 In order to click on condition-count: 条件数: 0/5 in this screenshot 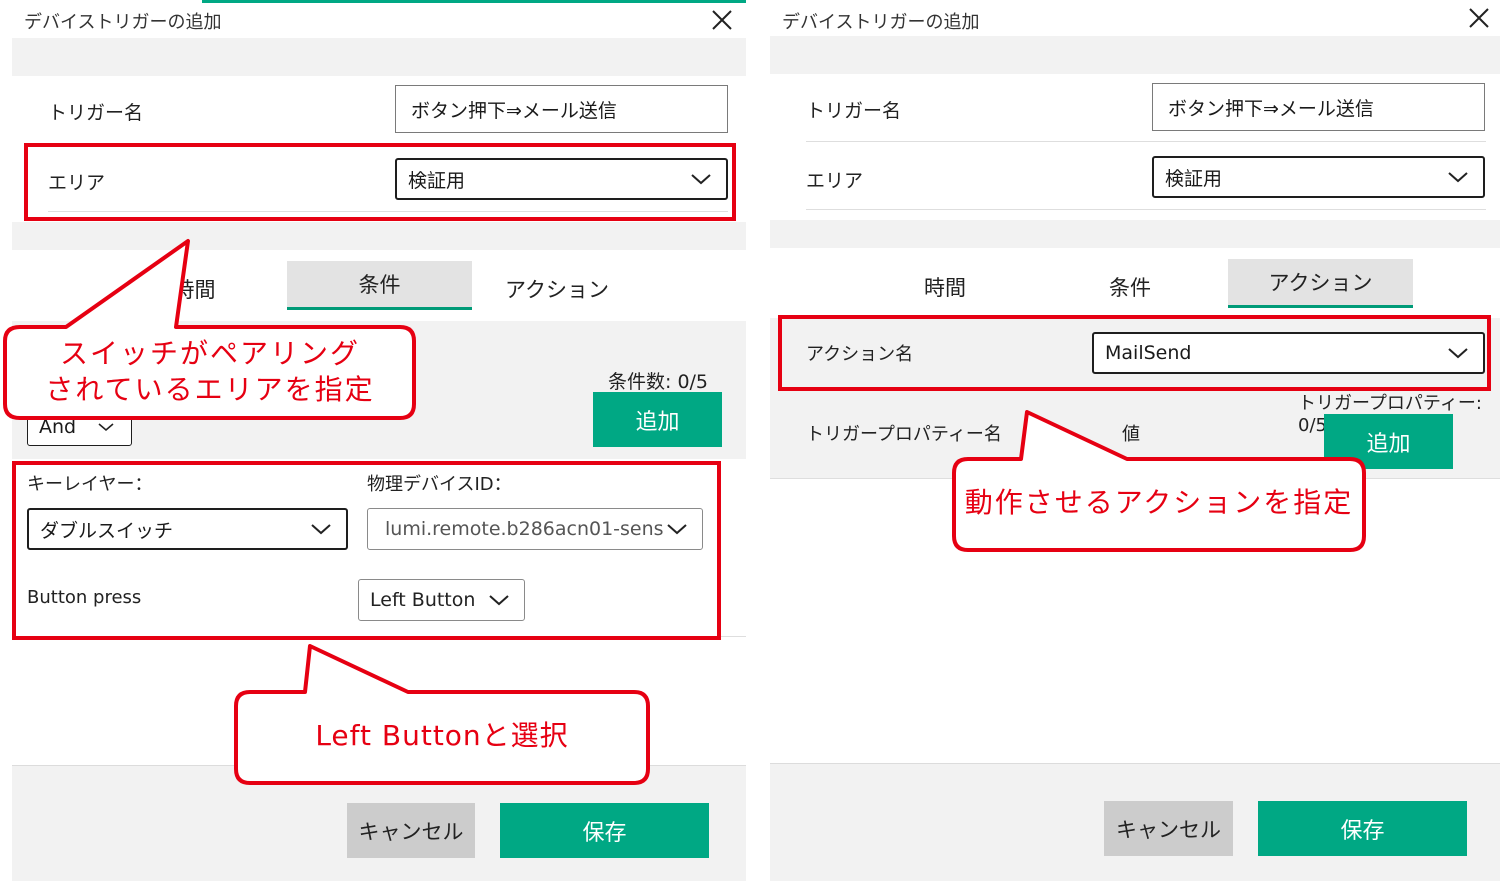, I will do `click(658, 382)`.